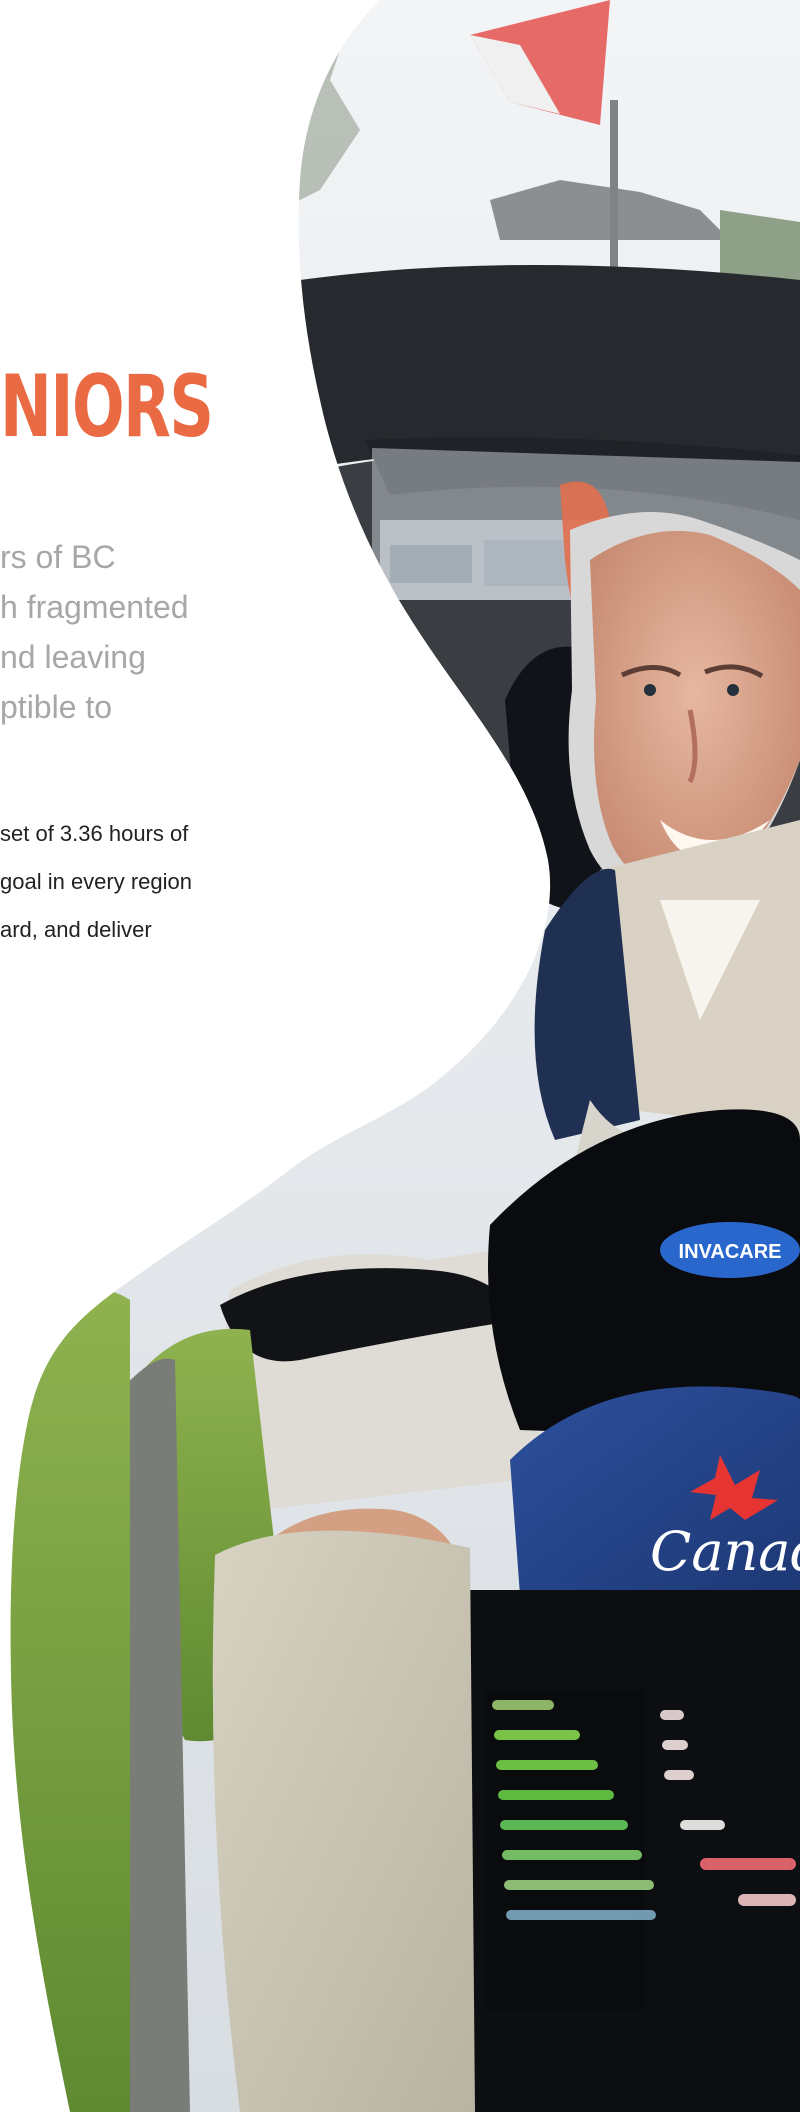 This screenshot has height=2112, width=800. I want to click on body-line: ard, and deliver, so click(76, 929).